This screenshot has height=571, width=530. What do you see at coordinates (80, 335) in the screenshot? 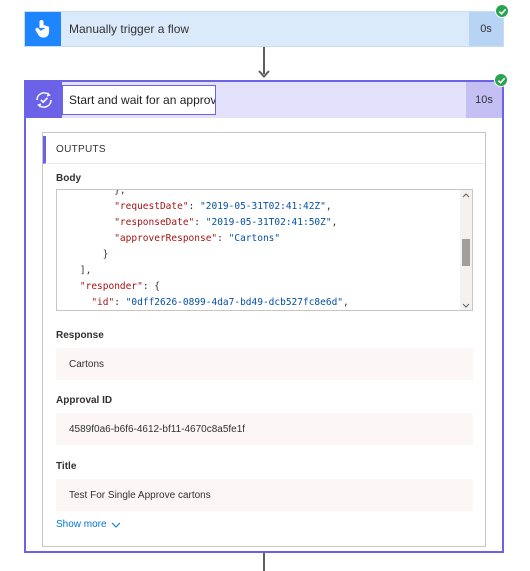
I see `response-label: Response` at bounding box center [80, 335].